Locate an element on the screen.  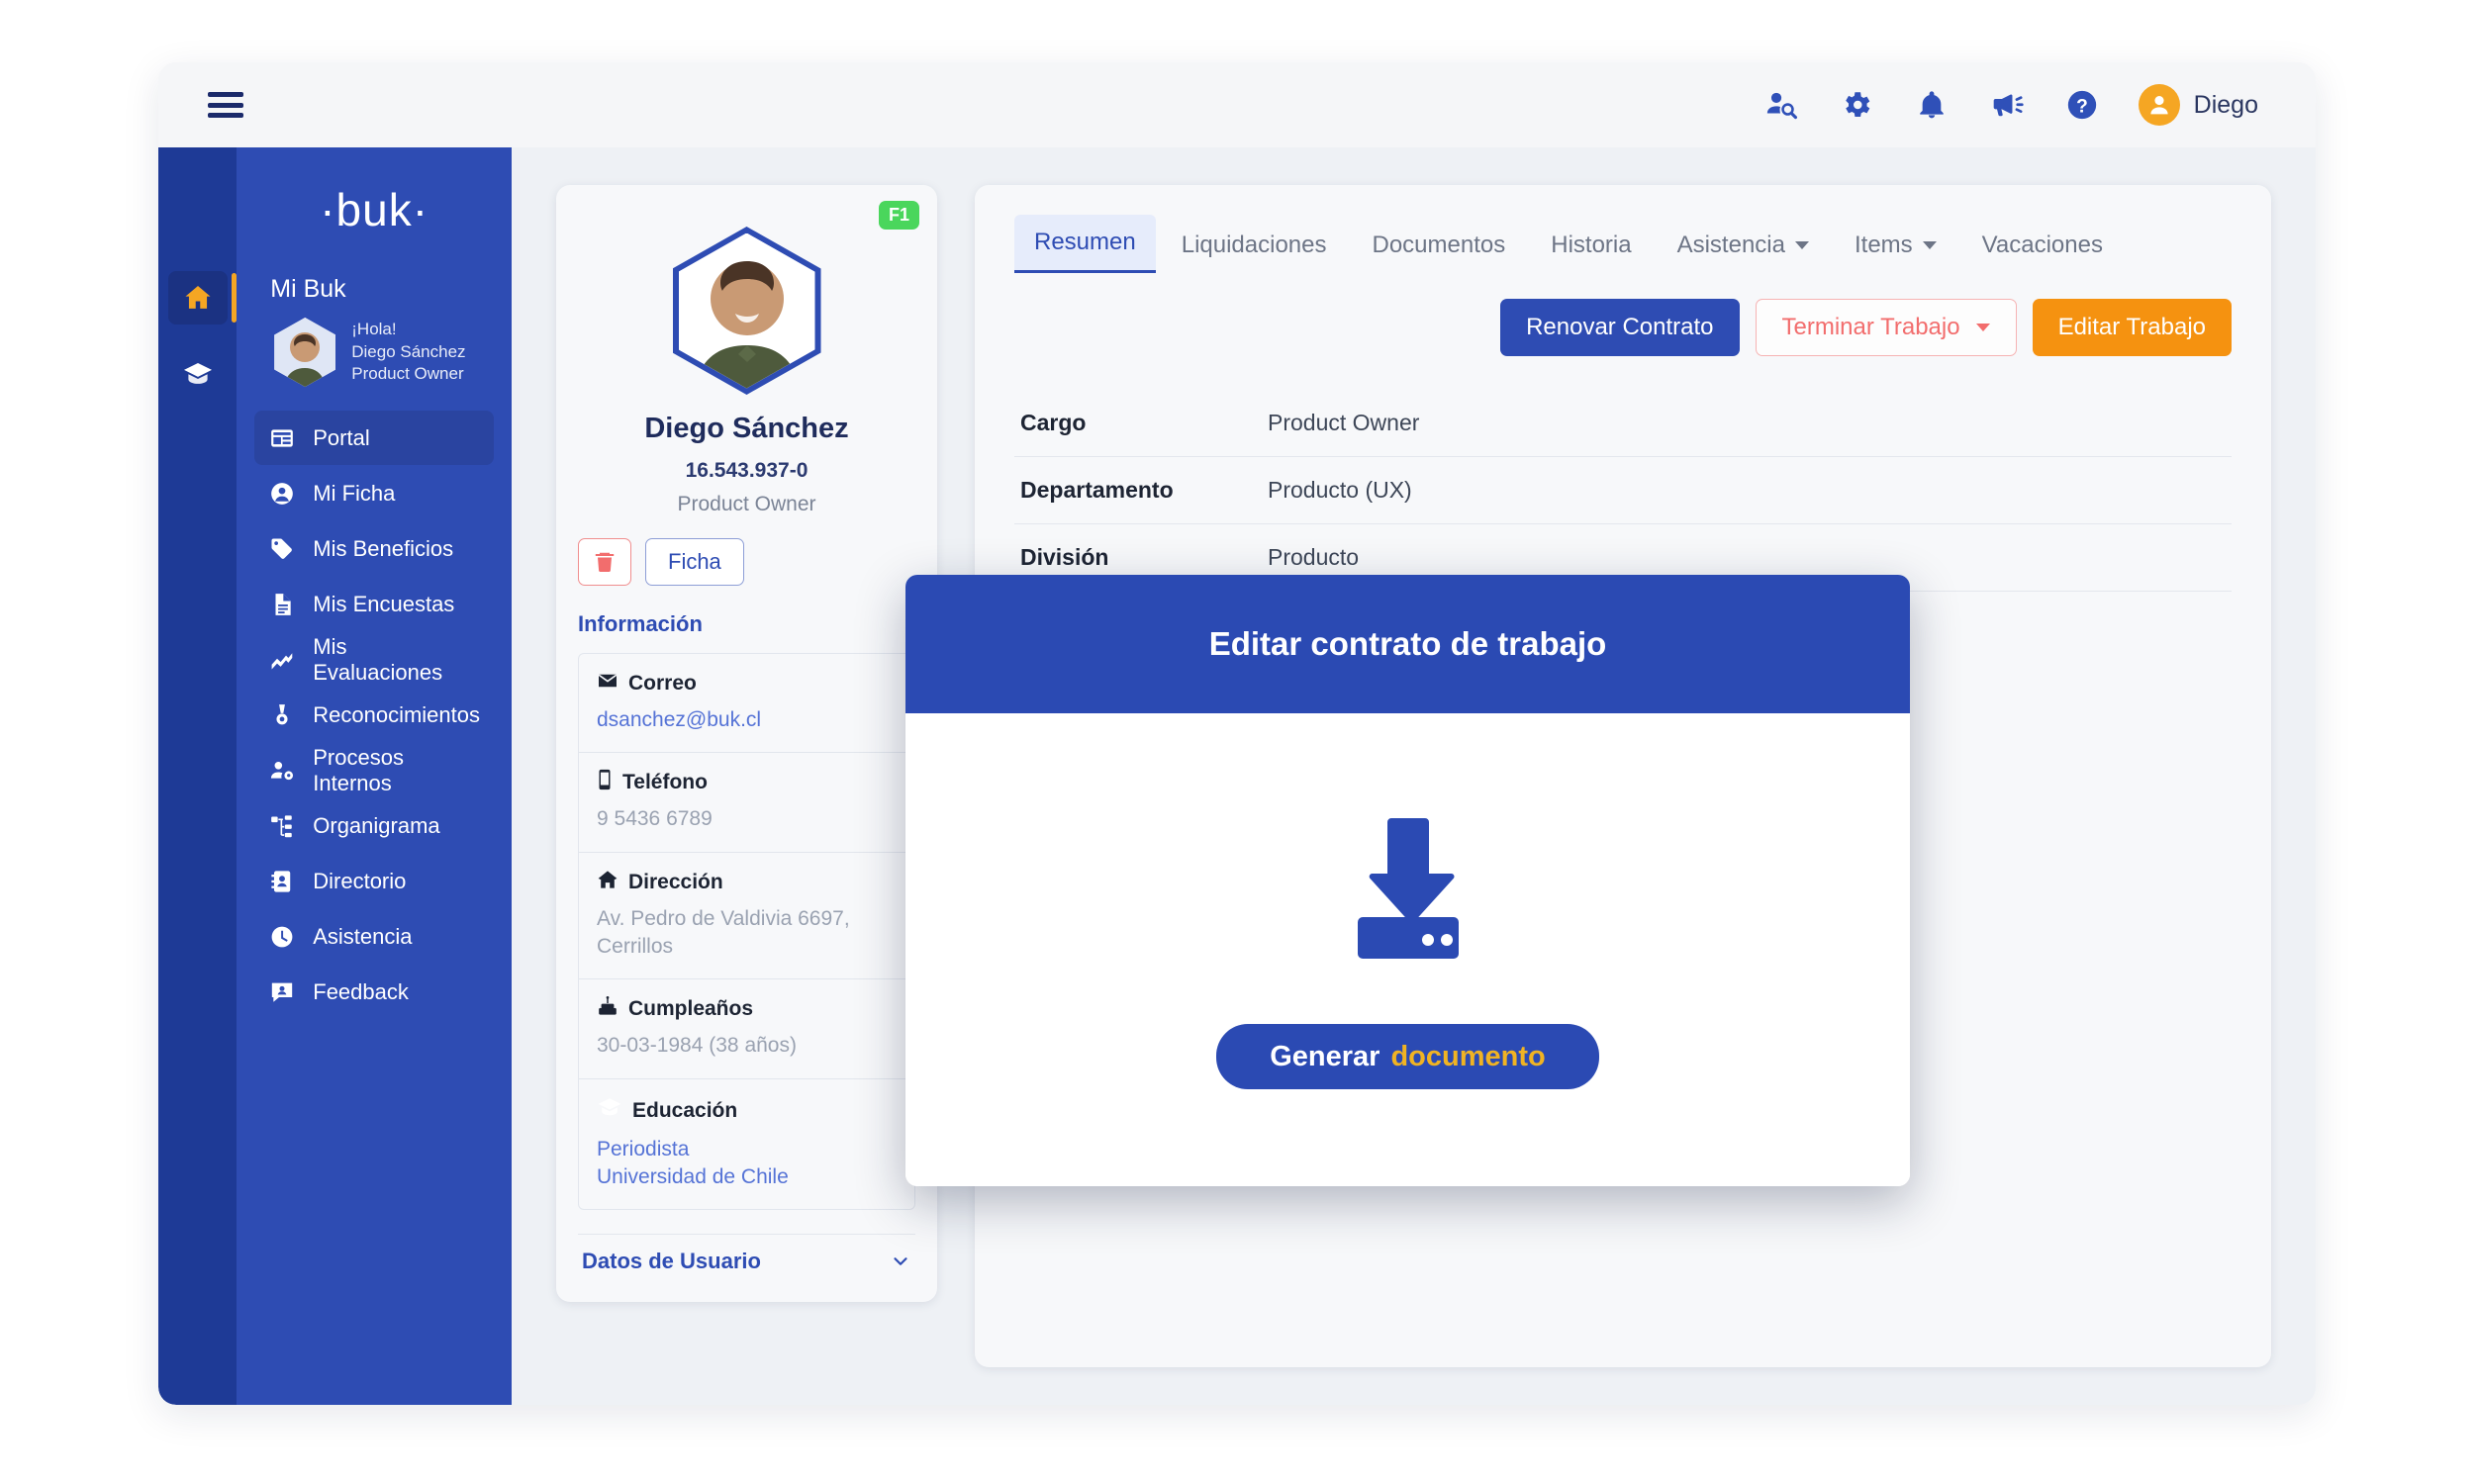
delete-button is located at coordinates (605, 562).